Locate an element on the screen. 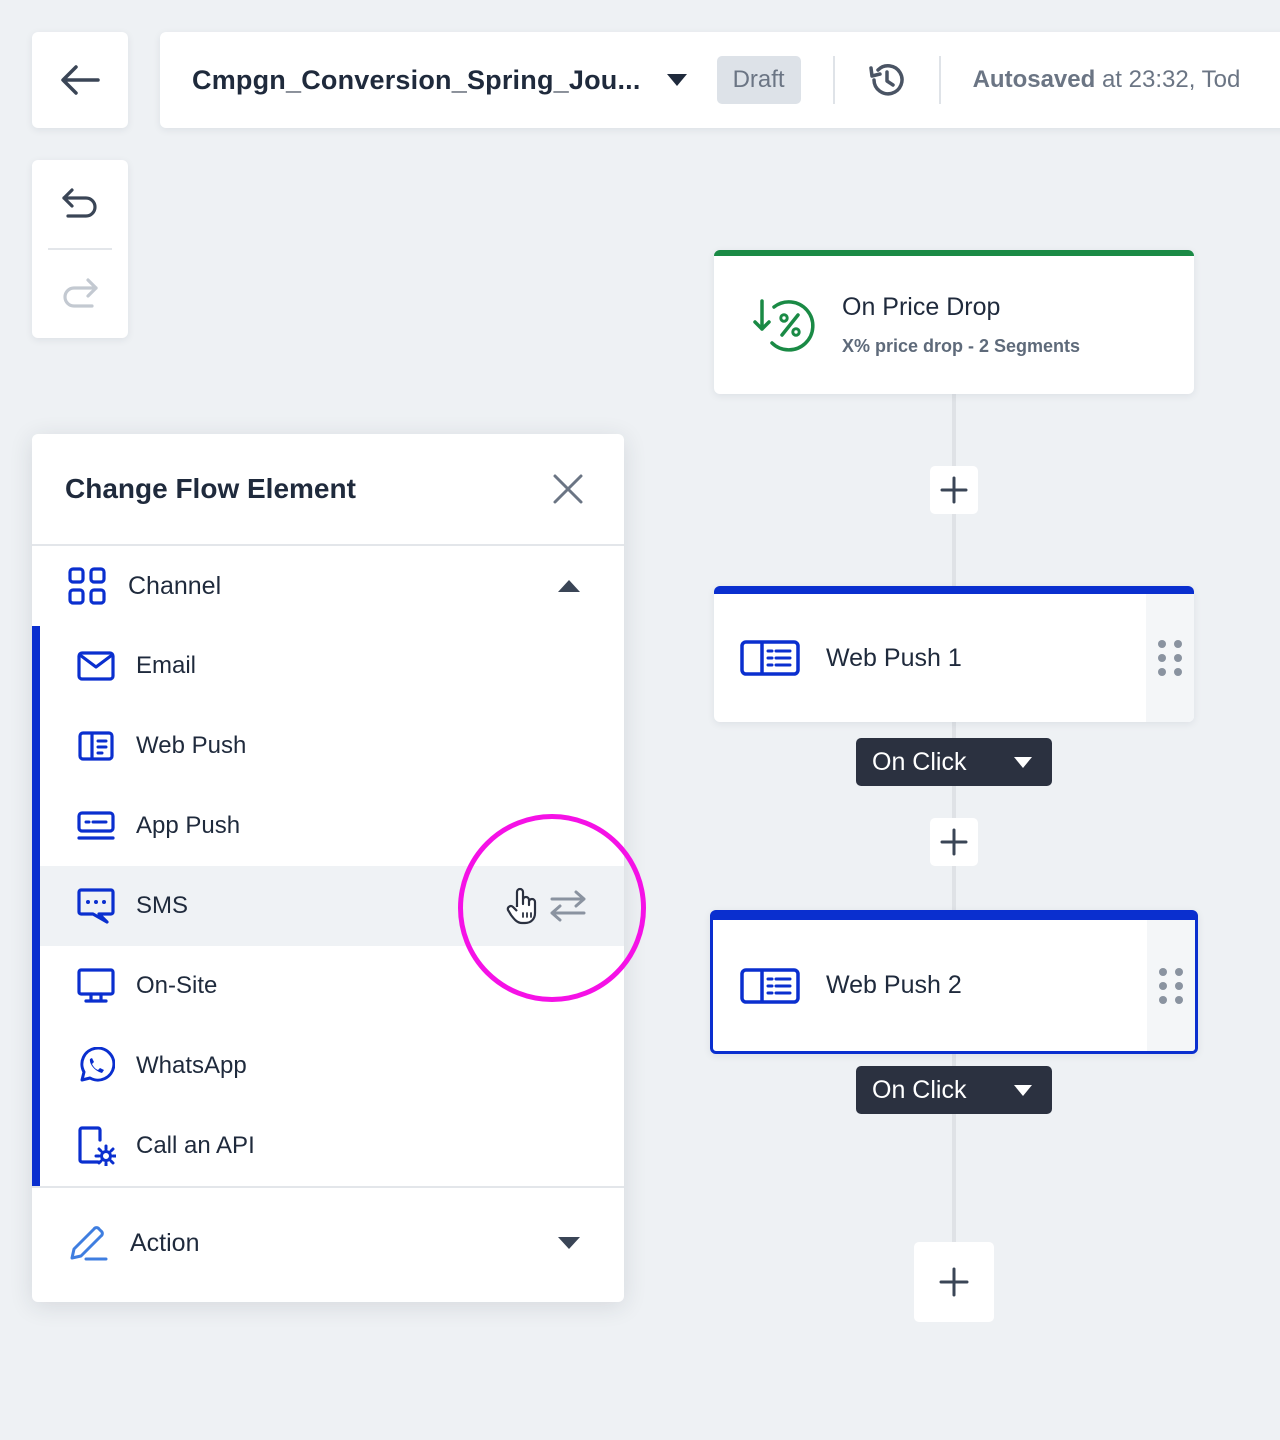 This screenshot has height=1440, width=1280. back-button is located at coordinates (80, 80).